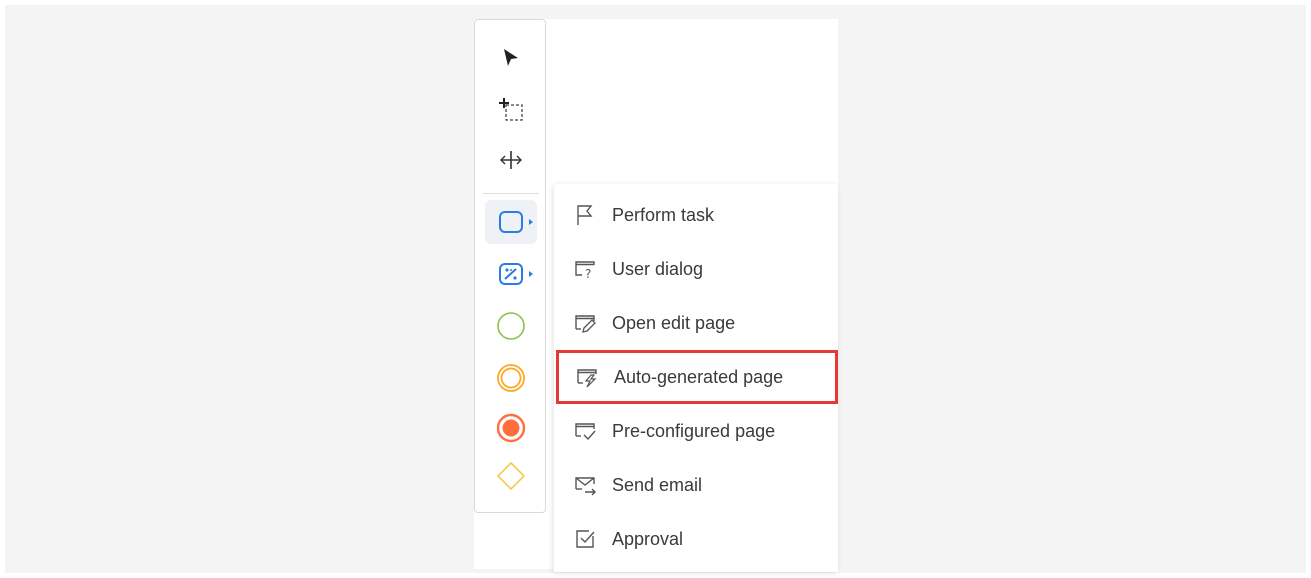  I want to click on menu-item-label: Open edit page, so click(674, 322).